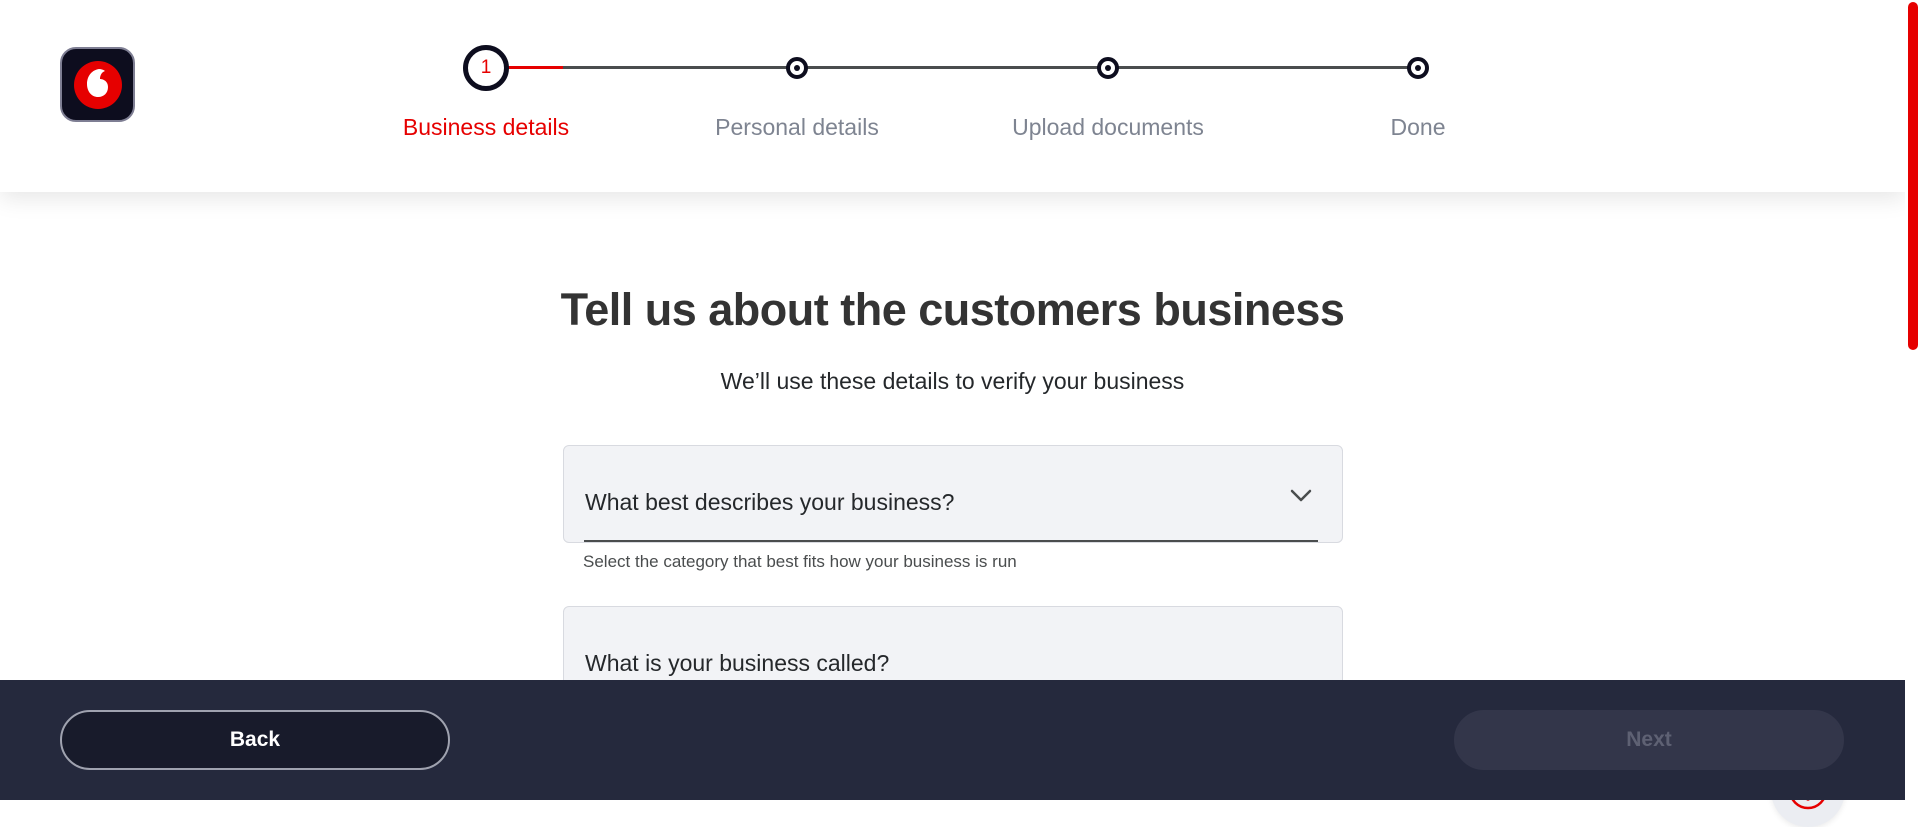 Image resolution: width=1920 pixels, height=827 pixels. I want to click on step-done: Done, so click(1418, 96).